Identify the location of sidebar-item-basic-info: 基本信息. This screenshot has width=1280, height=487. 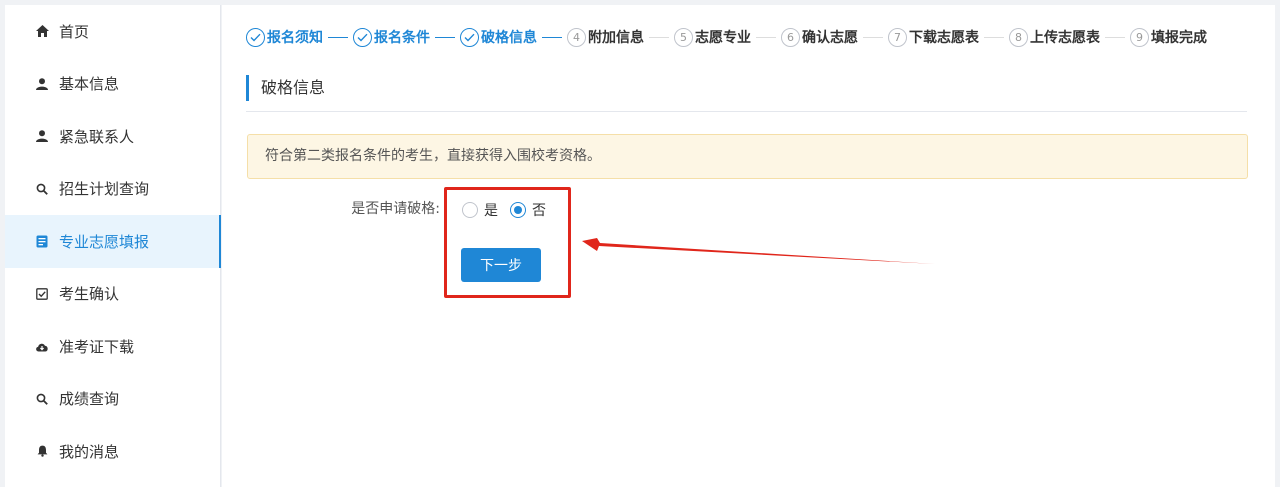
(112, 84).